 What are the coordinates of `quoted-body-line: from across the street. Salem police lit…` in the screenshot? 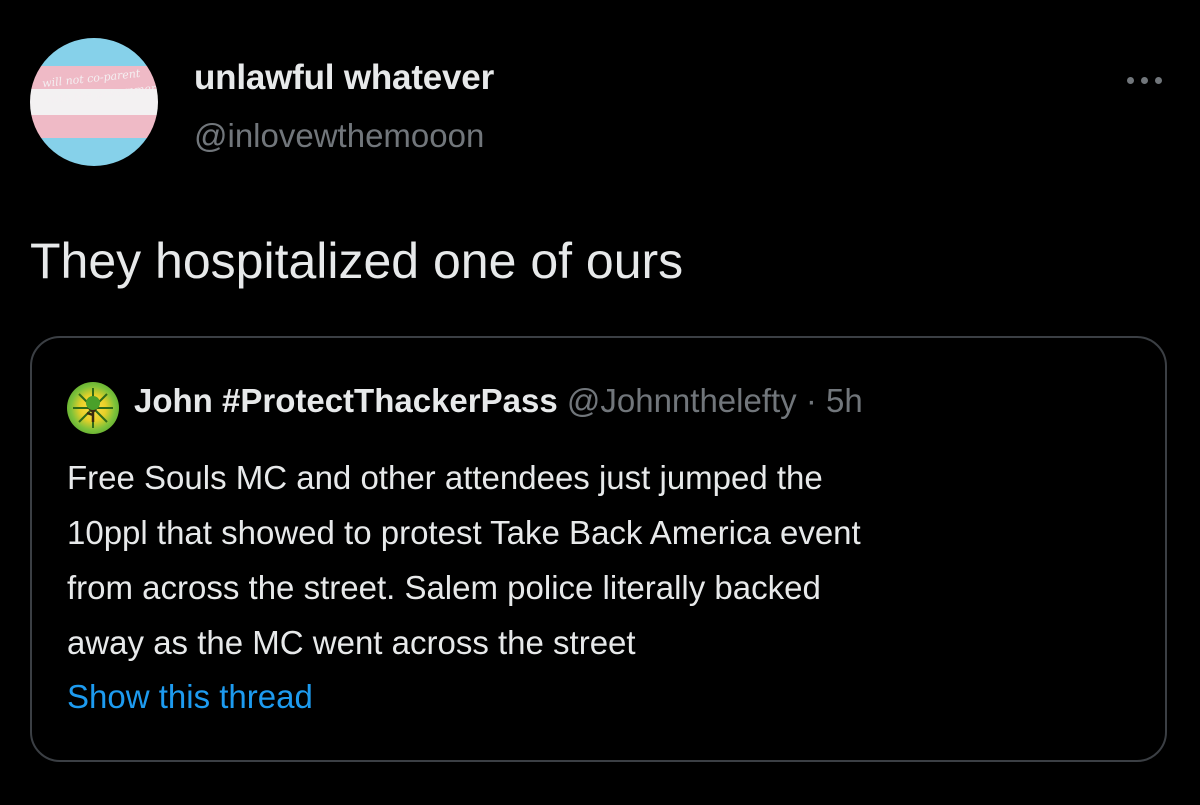 It's located at (444, 587).